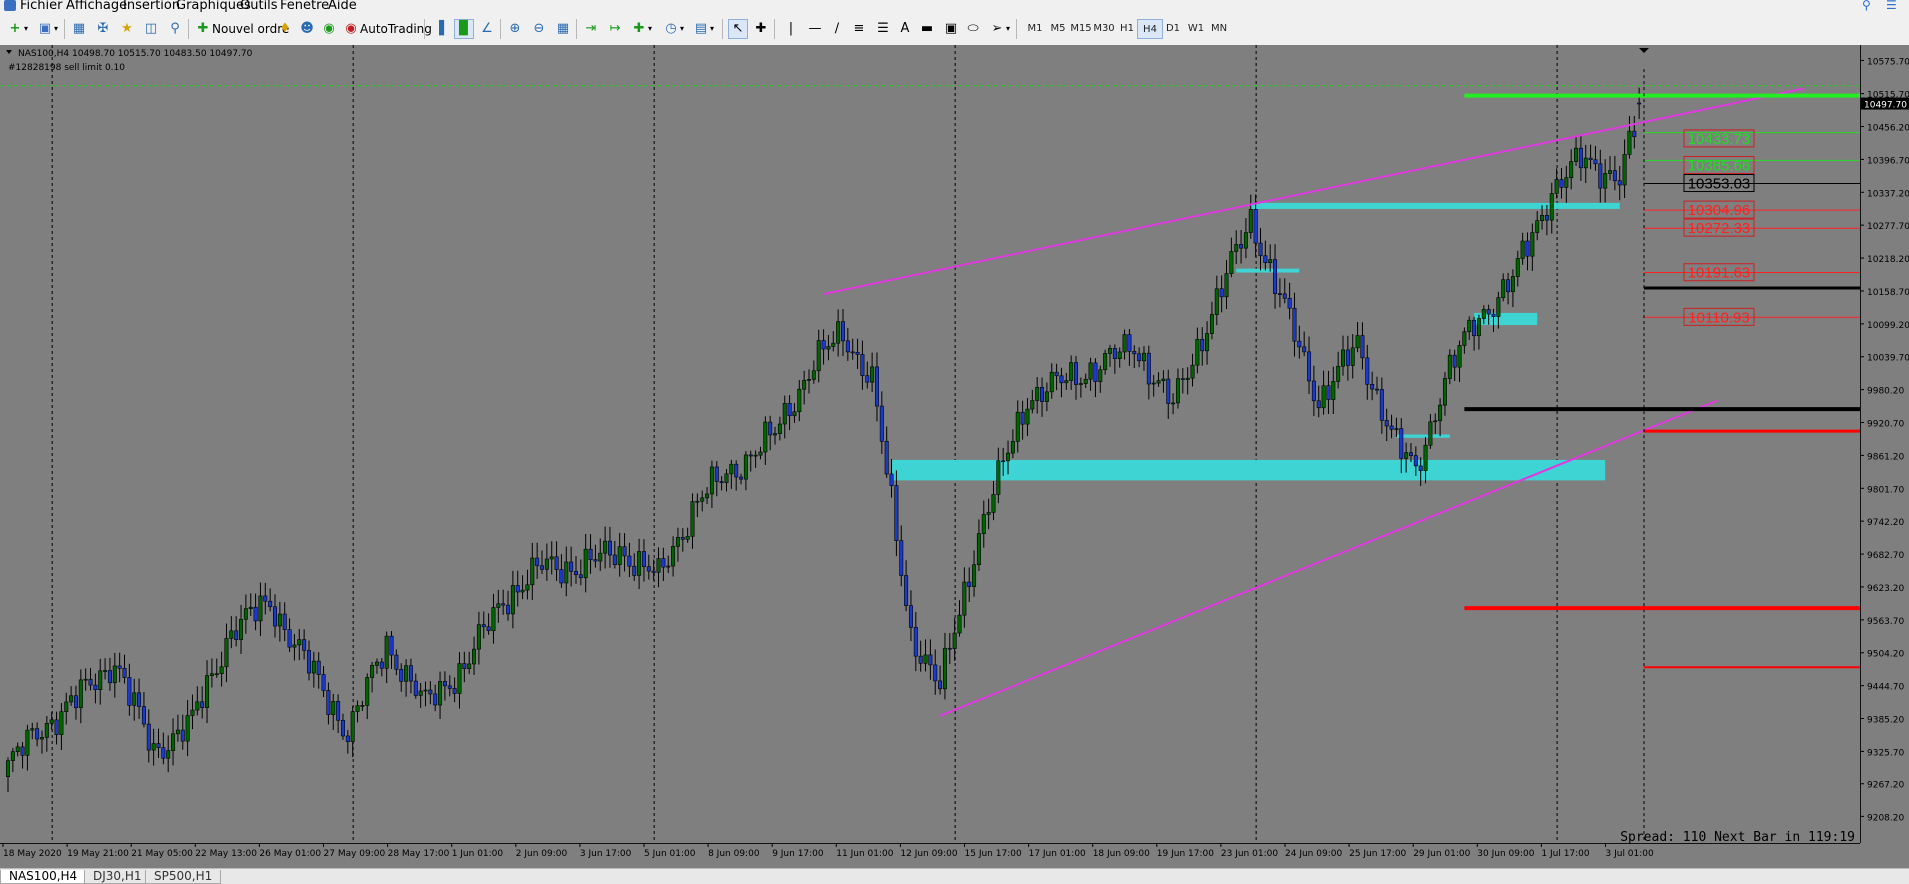 The image size is (1909, 884). What do you see at coordinates (79, 29) in the screenshot?
I see `market-watch-button: ▦` at bounding box center [79, 29].